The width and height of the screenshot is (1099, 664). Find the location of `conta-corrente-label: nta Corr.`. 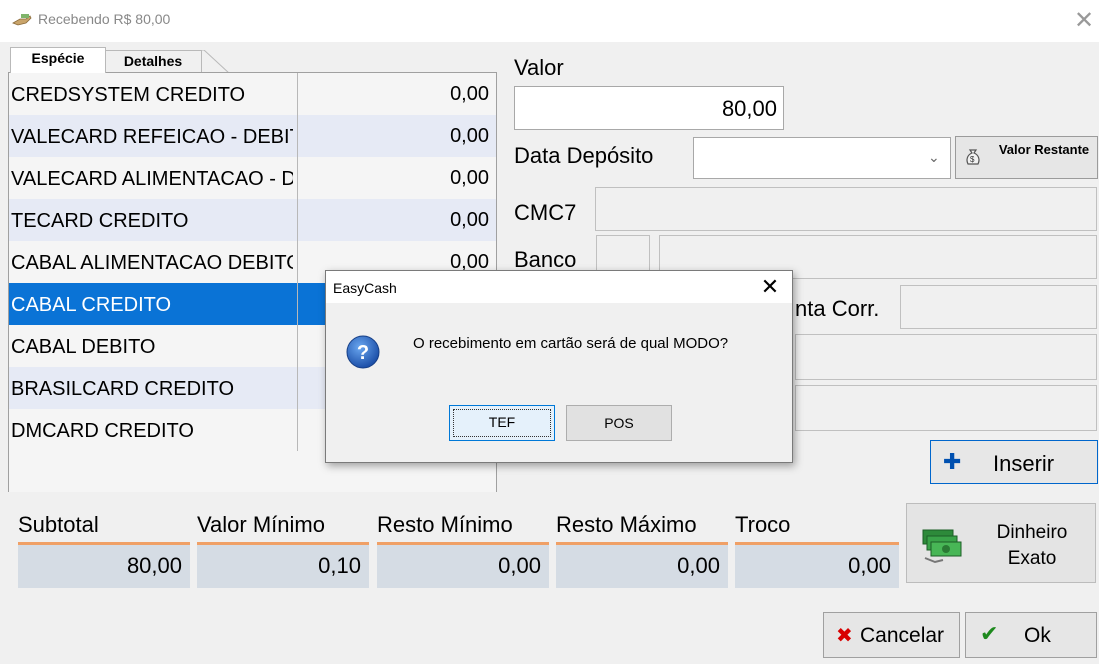

conta-corrente-label: nta Corr. is located at coordinates (837, 308).